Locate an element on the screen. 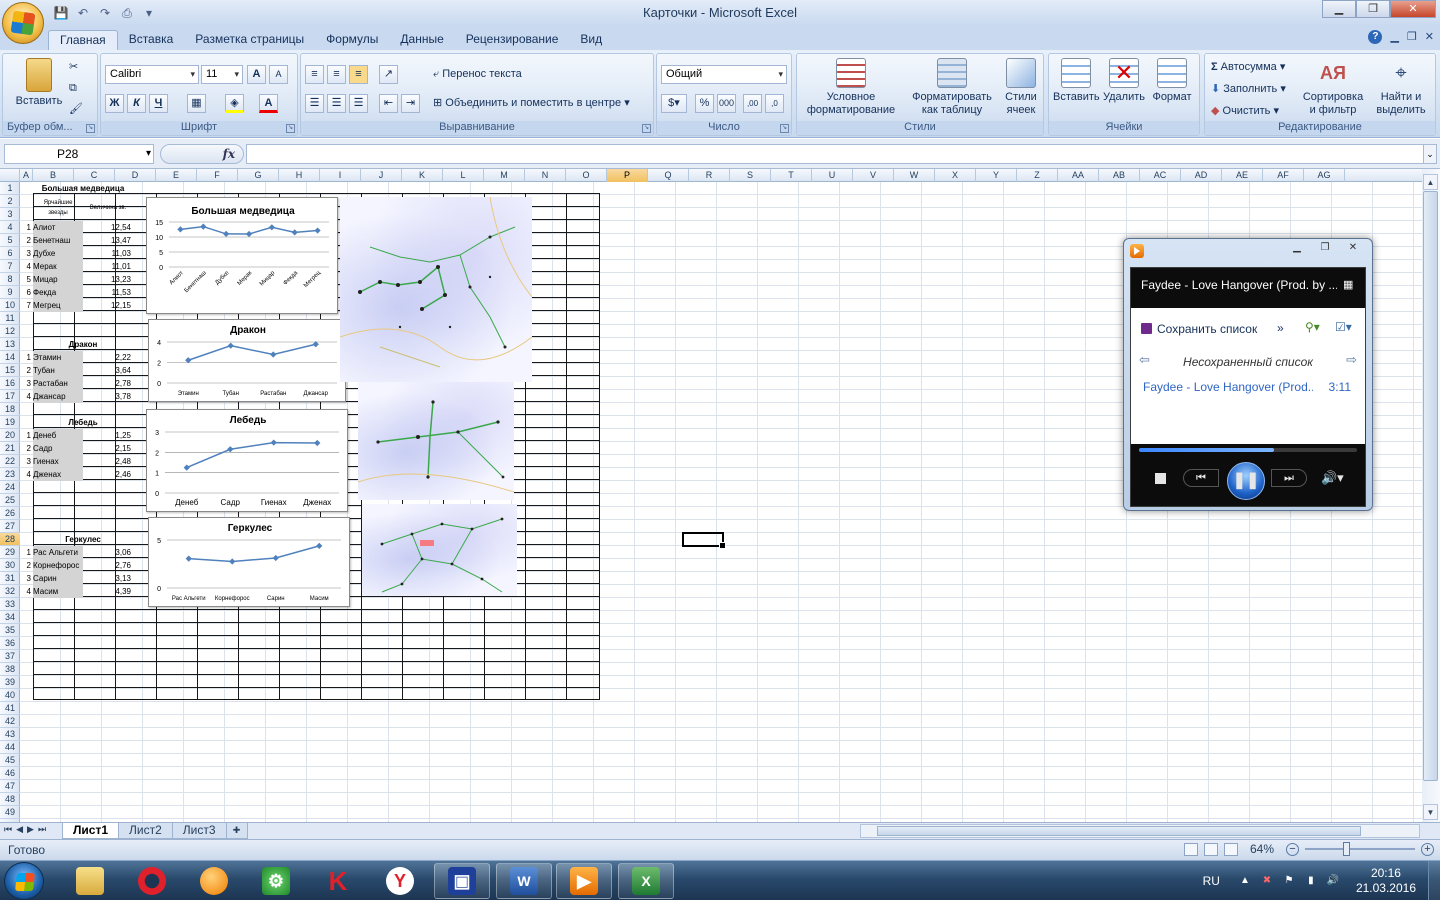 The image size is (1440, 900). taskbar-explorer is located at coordinates (90, 881).